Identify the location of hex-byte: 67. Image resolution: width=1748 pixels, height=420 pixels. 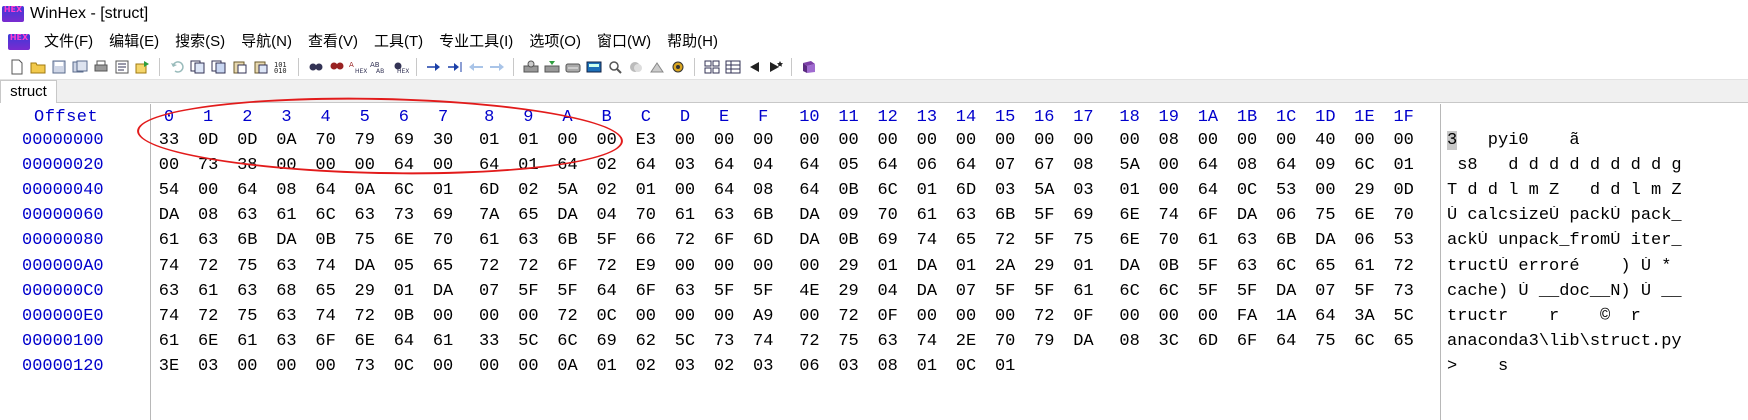
(1044, 165).